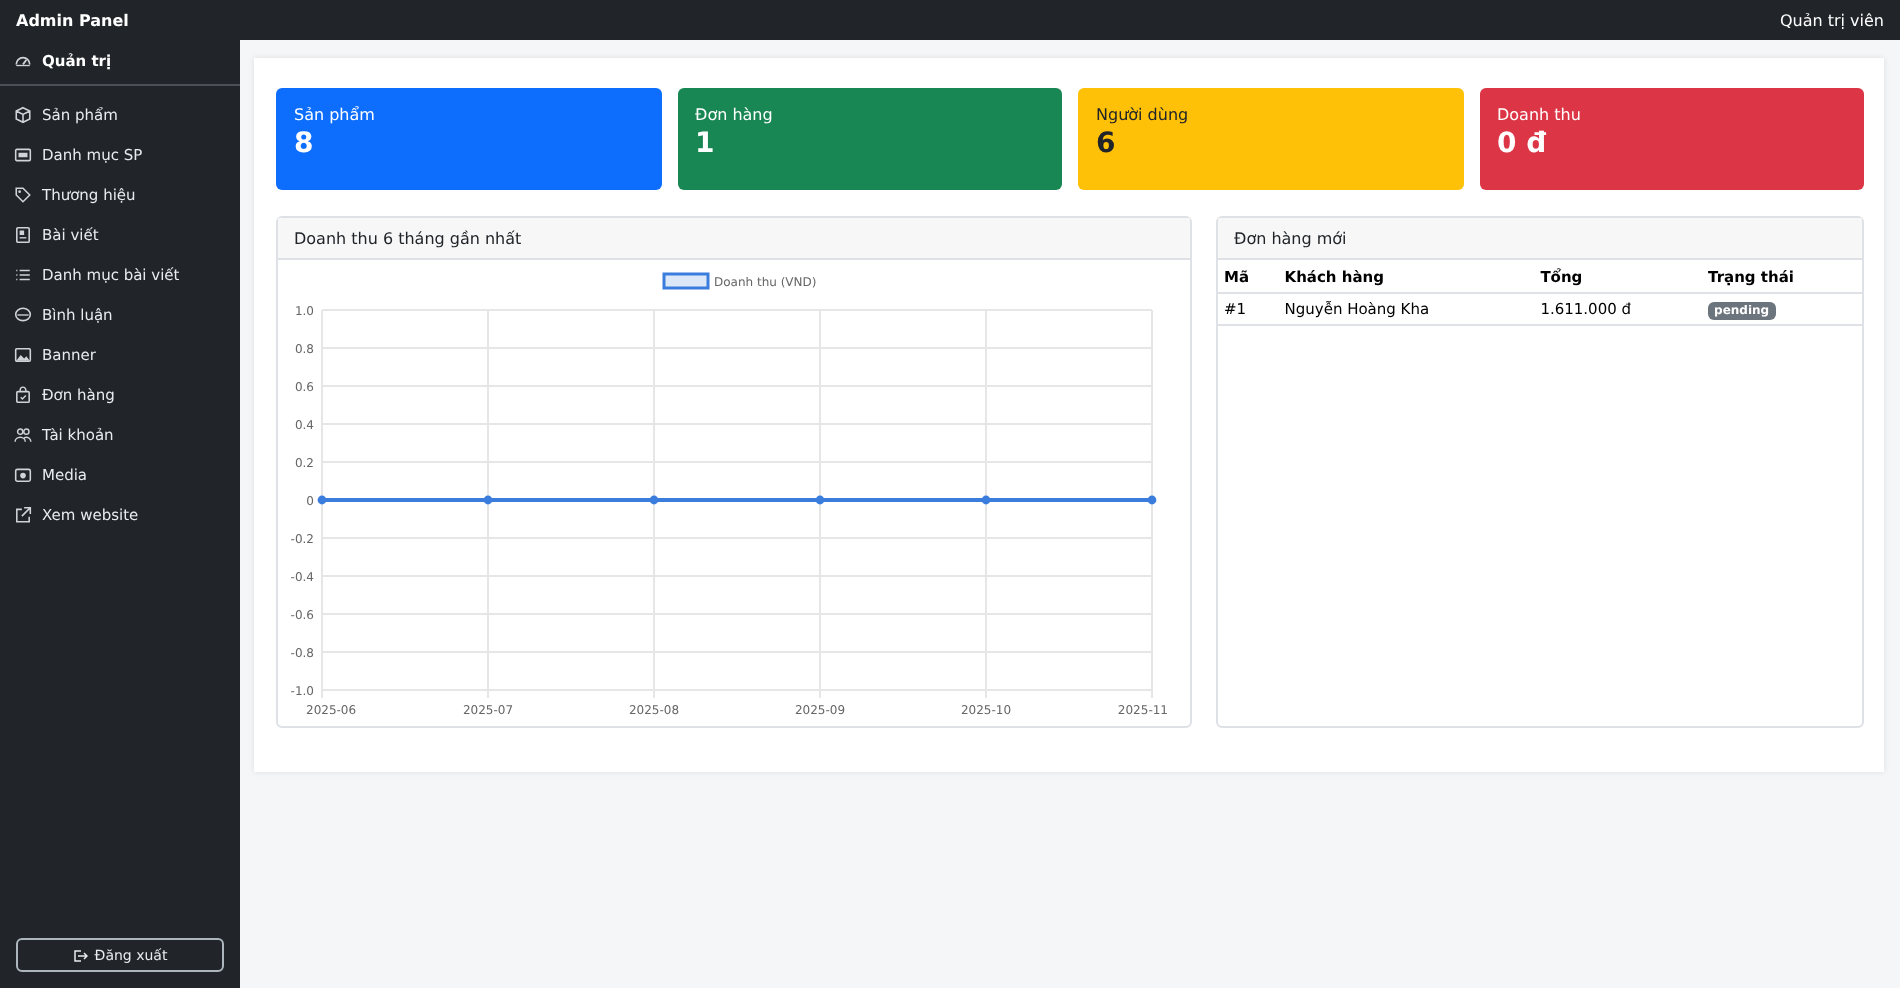 The width and height of the screenshot is (1900, 988). Describe the element at coordinates (23, 314) in the screenshot. I see `chat-icon` at that location.